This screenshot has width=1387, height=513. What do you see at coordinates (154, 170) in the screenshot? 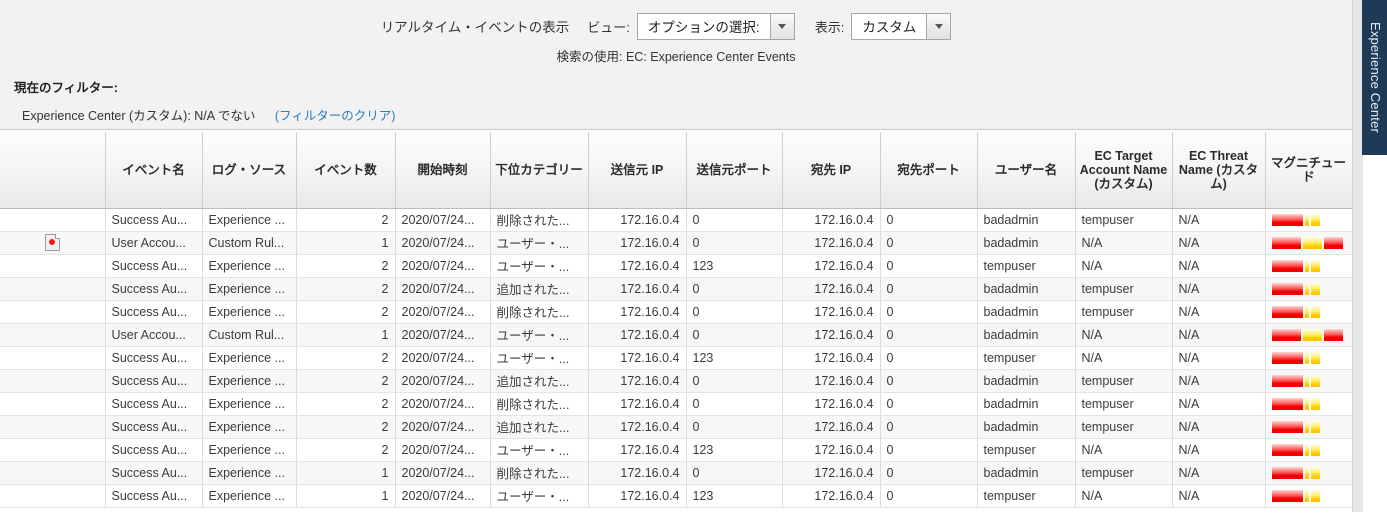
I see `column-header-evname: イベント名` at bounding box center [154, 170].